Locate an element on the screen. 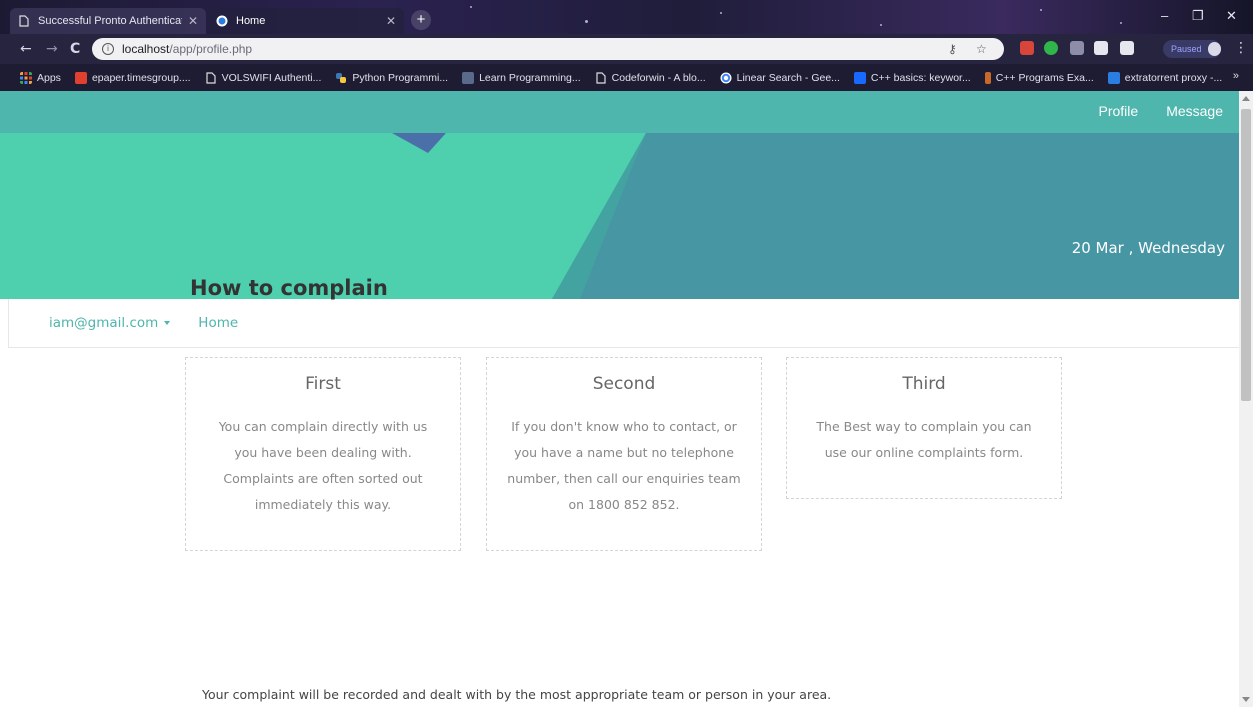 This screenshot has width=1253, height=707. menu-icon: ⋮ is located at coordinates (1241, 48).